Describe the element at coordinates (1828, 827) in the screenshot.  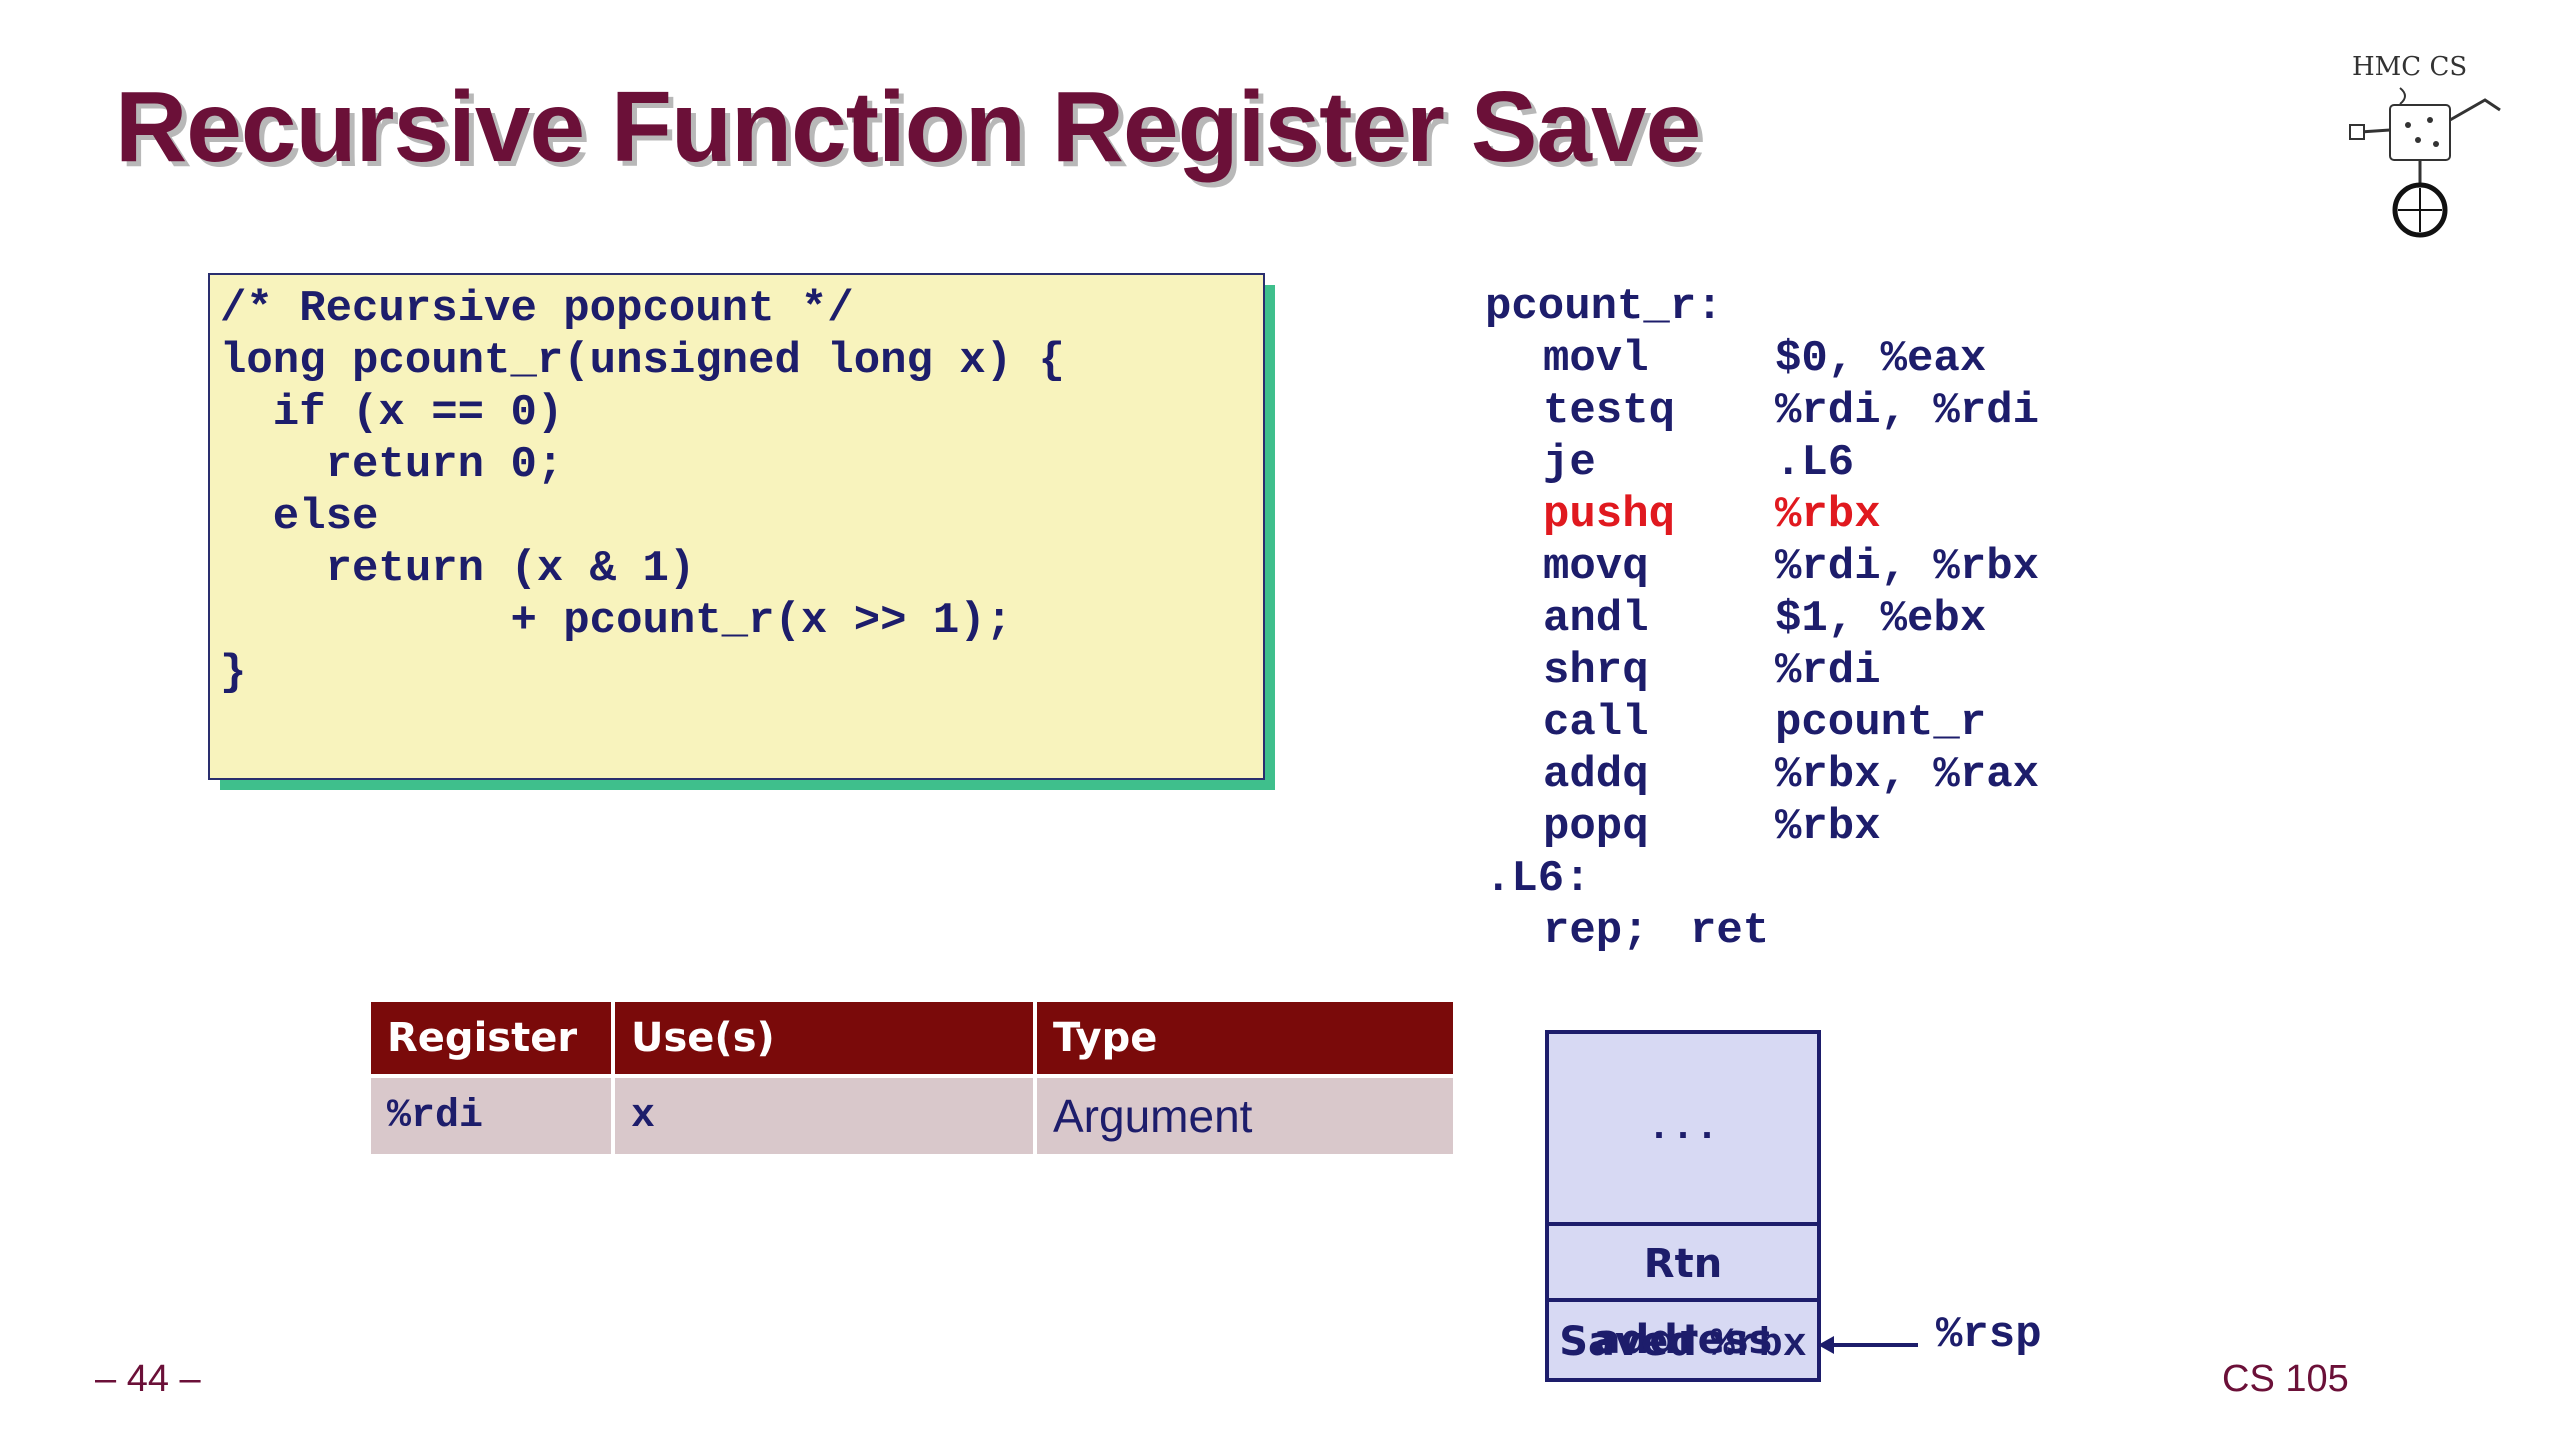
I see `asm-args: %rbx` at that location.